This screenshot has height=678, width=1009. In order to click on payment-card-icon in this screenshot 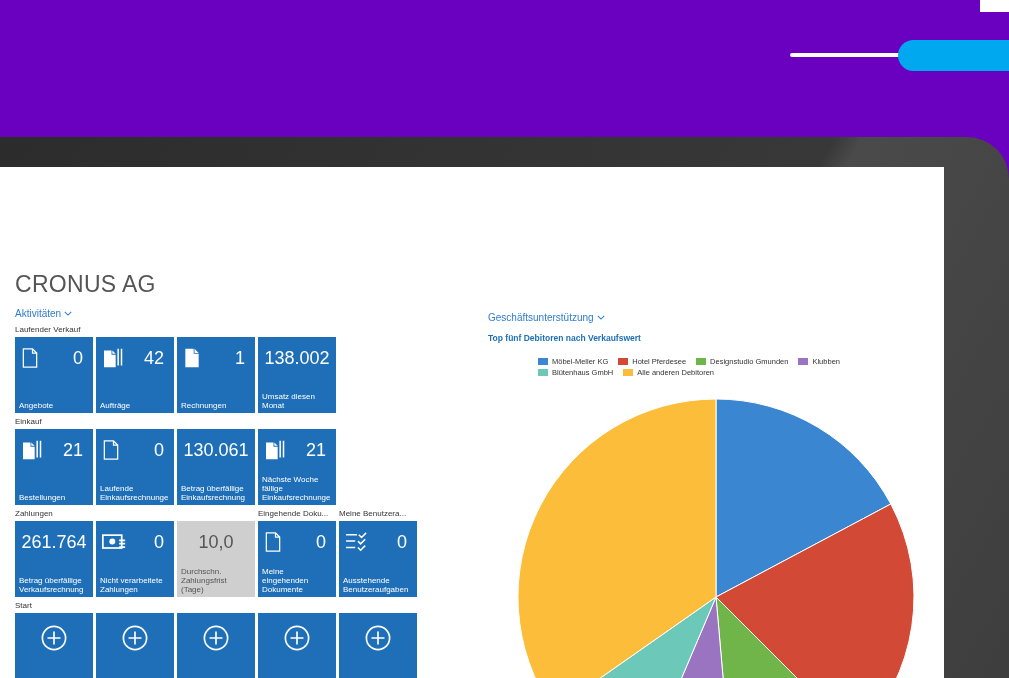, I will do `click(114, 542)`.